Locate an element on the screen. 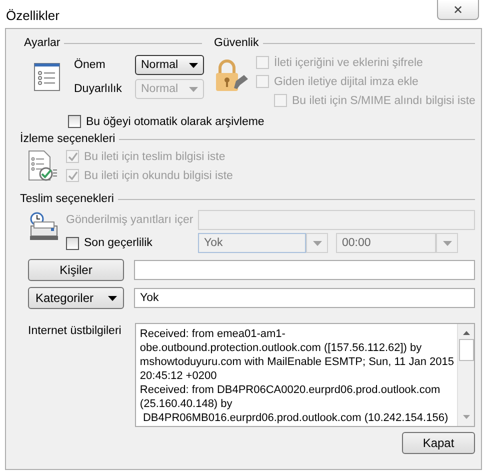  checkbox-label: Bu ileti için teslim bilgisi iste is located at coordinates (155, 156).